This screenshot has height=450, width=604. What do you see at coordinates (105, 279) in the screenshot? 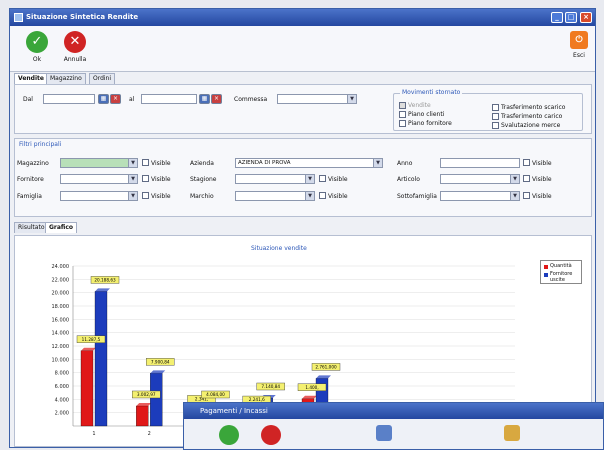
I see `data-label: 20.188,63` at bounding box center [105, 279].